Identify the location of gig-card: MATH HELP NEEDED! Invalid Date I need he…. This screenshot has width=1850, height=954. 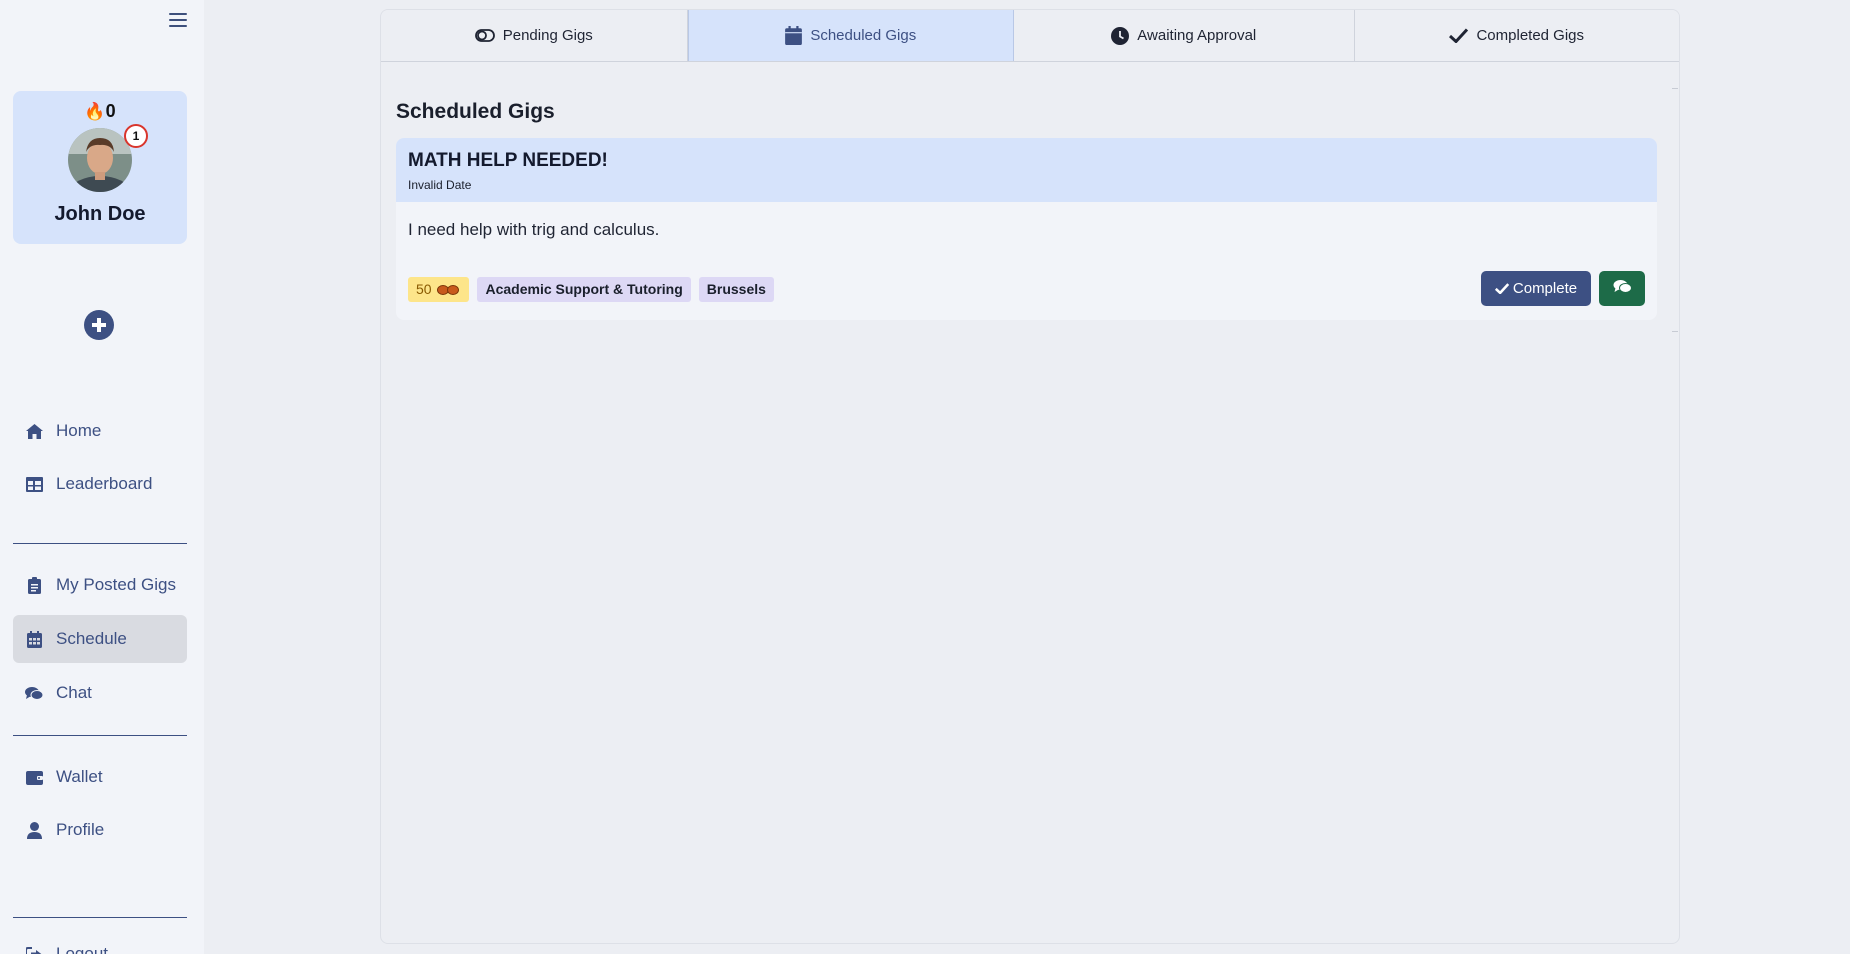
(1026, 229).